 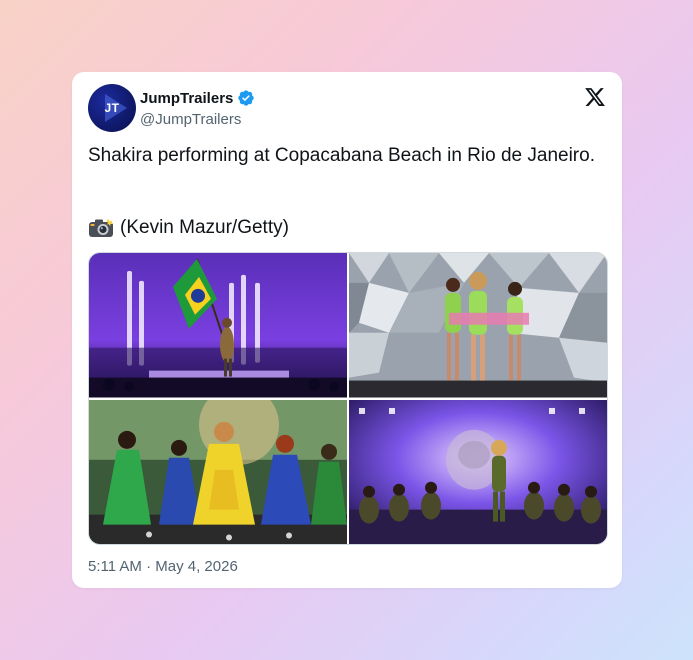 I want to click on verified-badge-icon, so click(x=246, y=98).